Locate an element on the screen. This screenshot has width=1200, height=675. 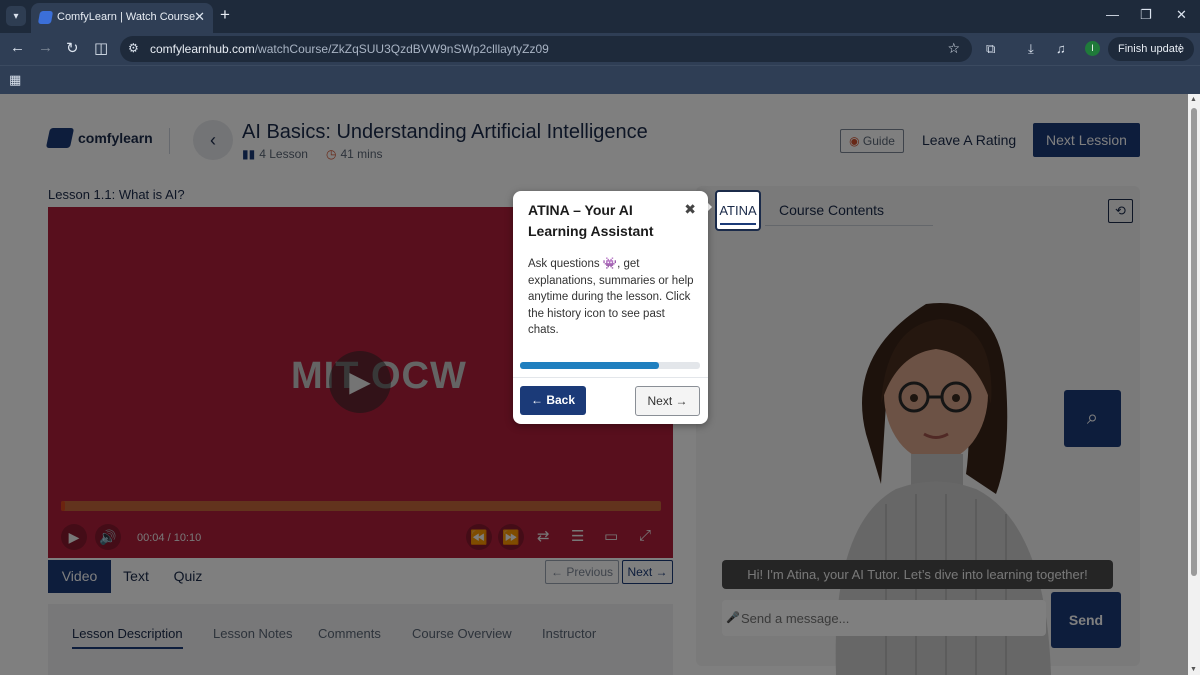
bookmarks-bar: ▦ is located at coordinates (600, 79).